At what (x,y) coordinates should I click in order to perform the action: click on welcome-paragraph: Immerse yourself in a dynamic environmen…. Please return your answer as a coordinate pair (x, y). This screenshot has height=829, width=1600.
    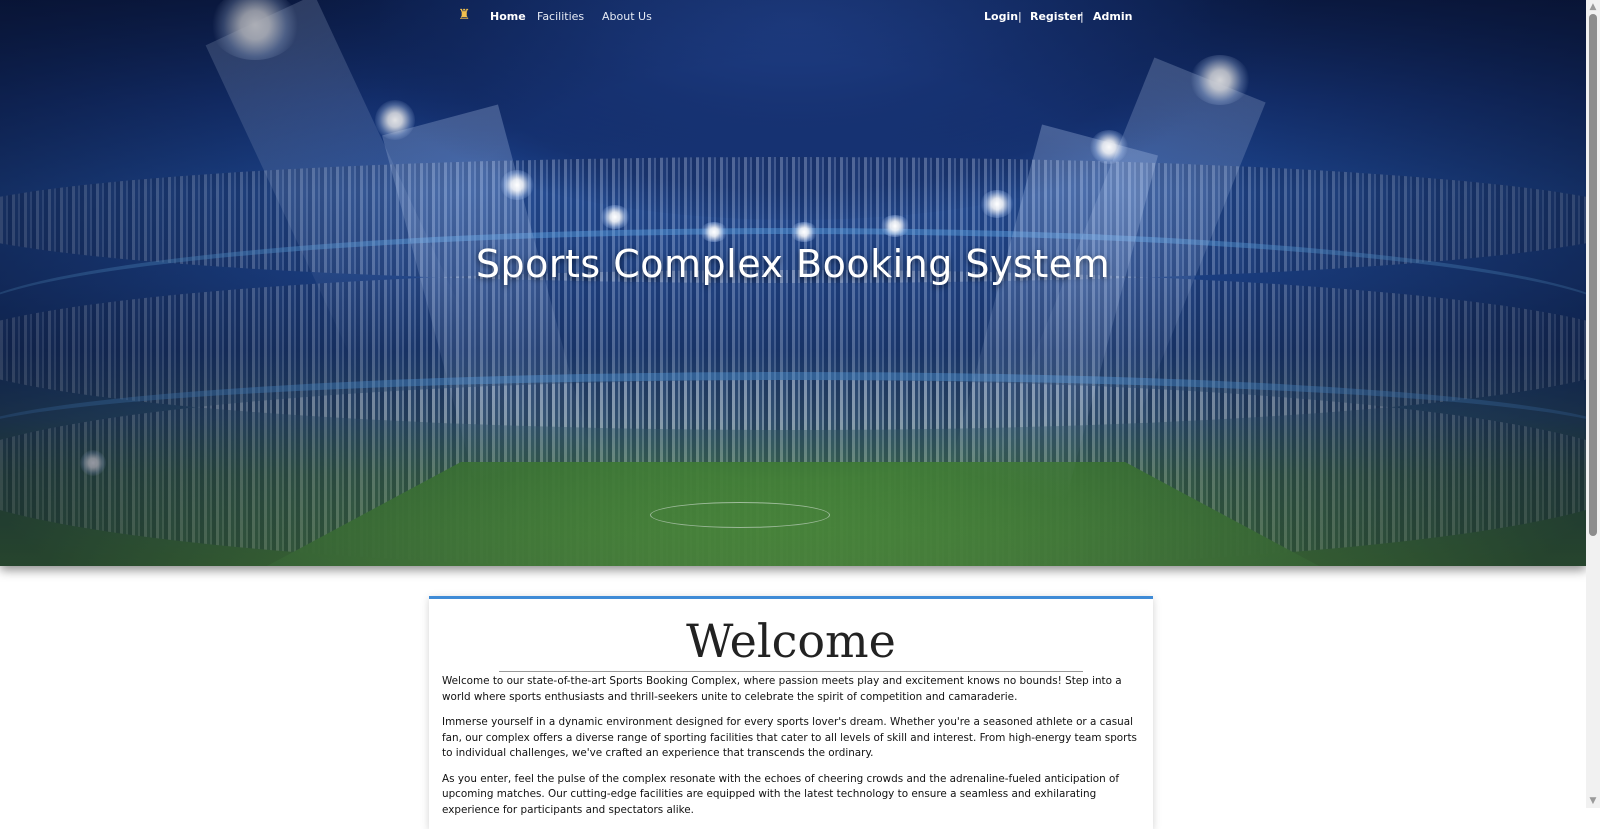
    Looking at the image, I should click on (789, 737).